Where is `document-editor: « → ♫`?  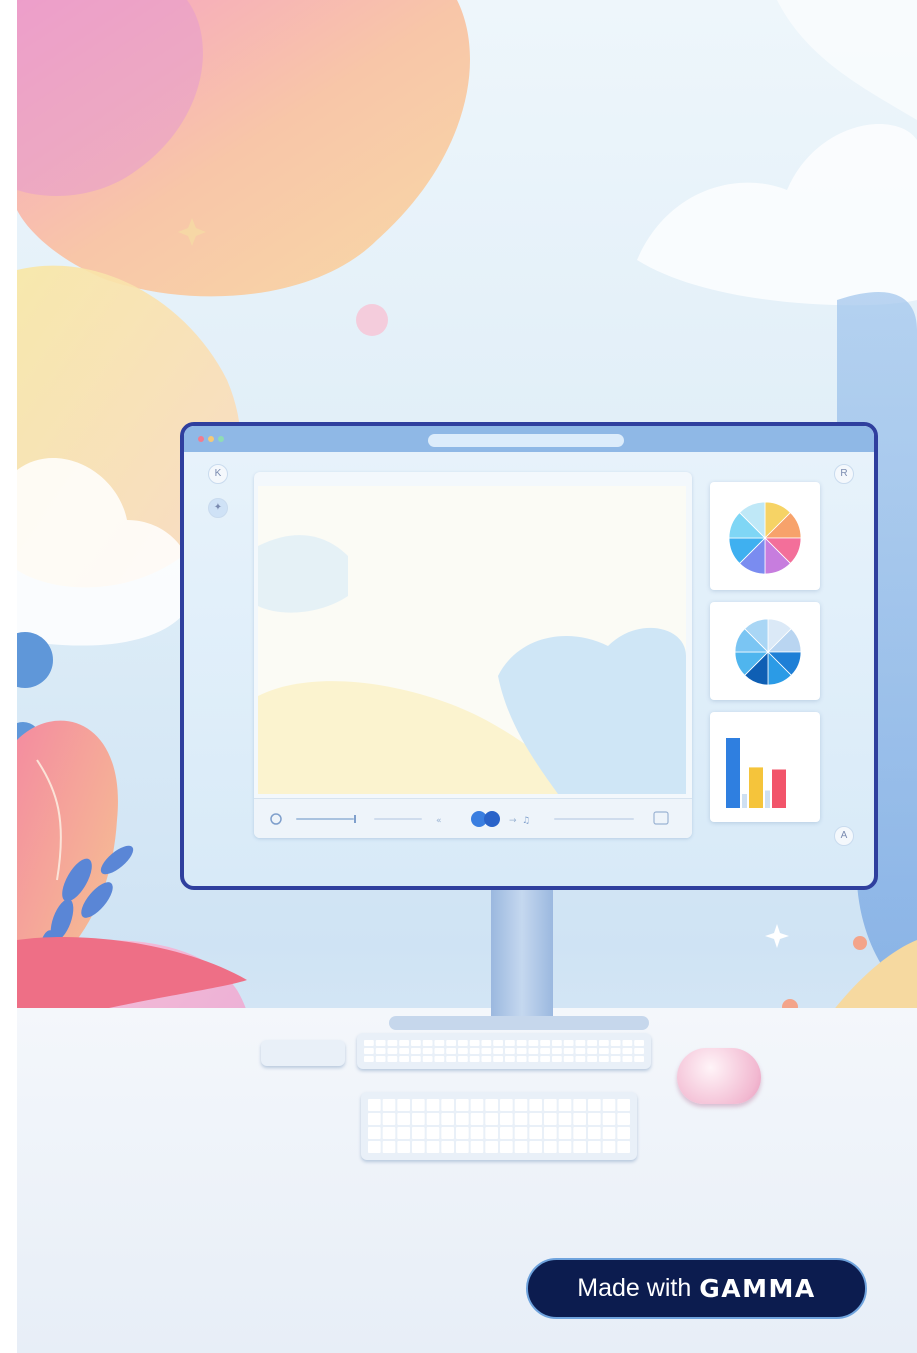
document-editor: « → ♫ is located at coordinates (473, 655).